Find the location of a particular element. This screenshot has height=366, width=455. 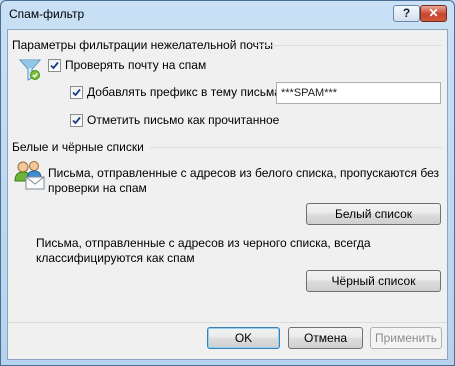

spam-prefix-input: ***SPAM*** is located at coordinates (358, 93).